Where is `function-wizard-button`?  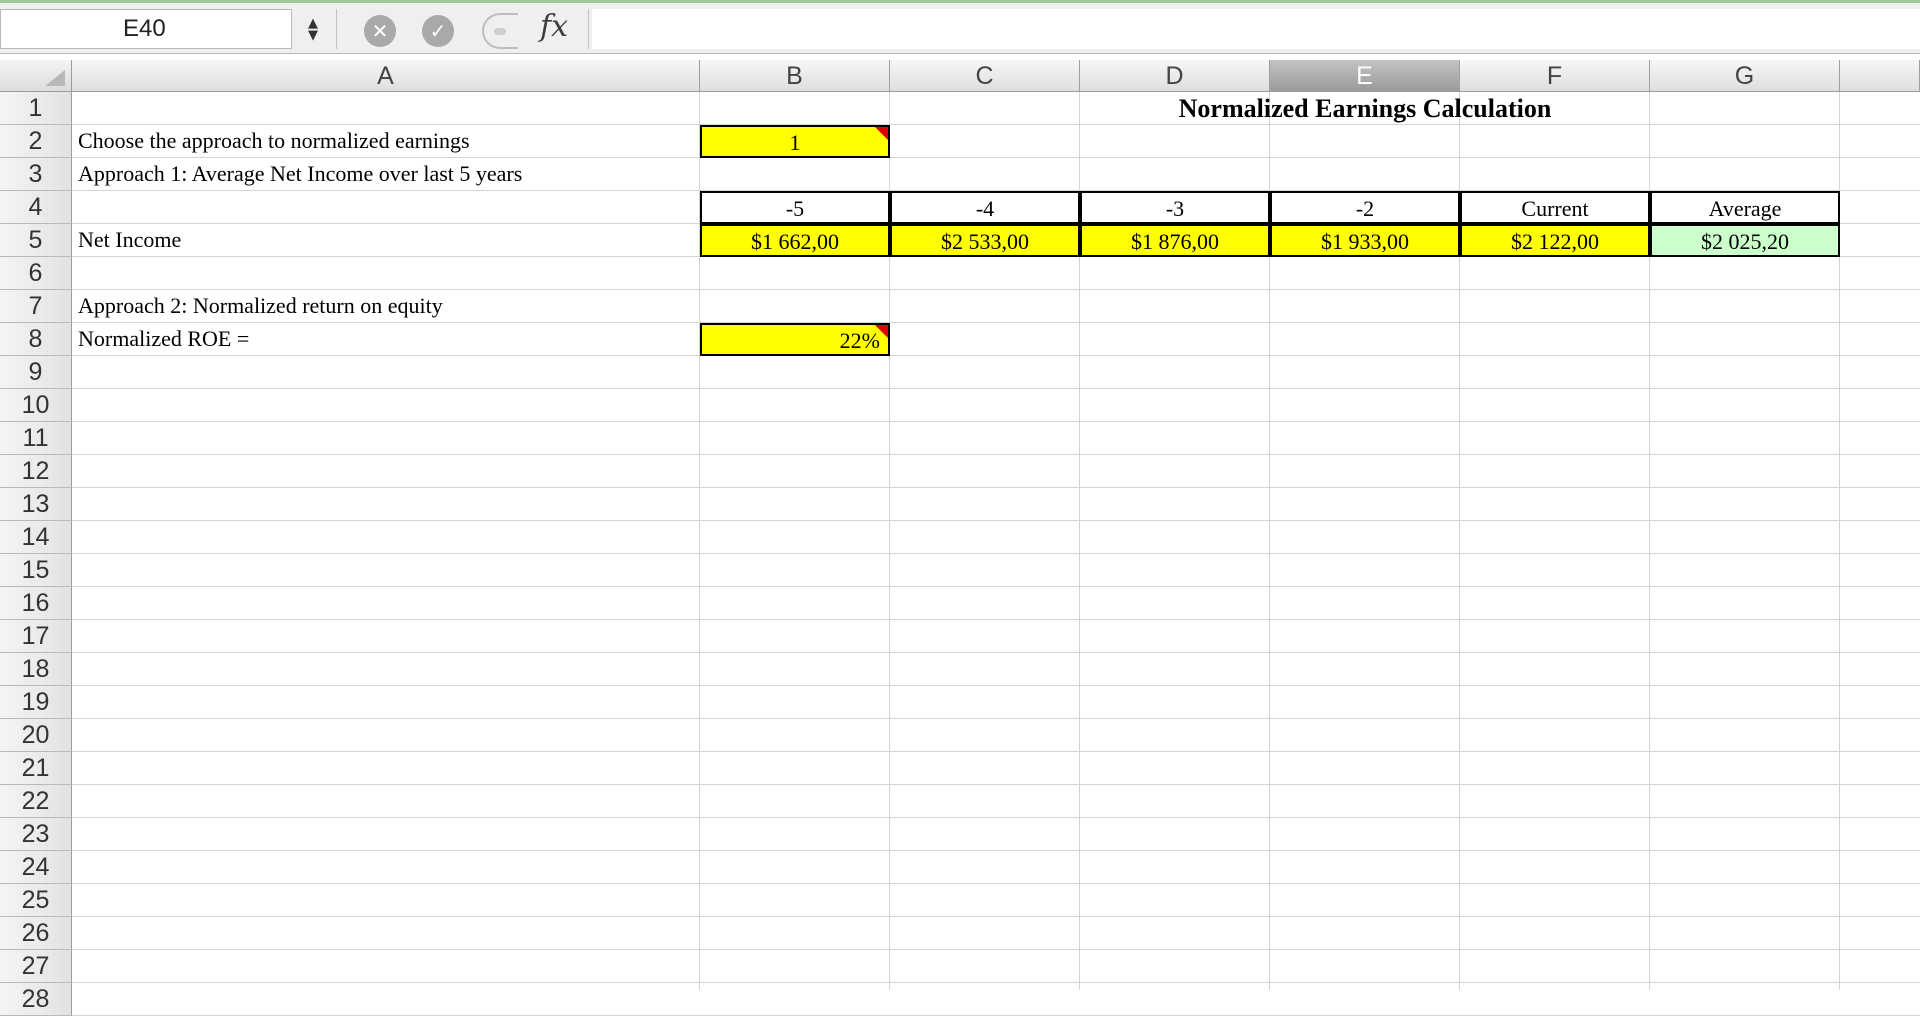
function-wizard-button is located at coordinates (500, 31).